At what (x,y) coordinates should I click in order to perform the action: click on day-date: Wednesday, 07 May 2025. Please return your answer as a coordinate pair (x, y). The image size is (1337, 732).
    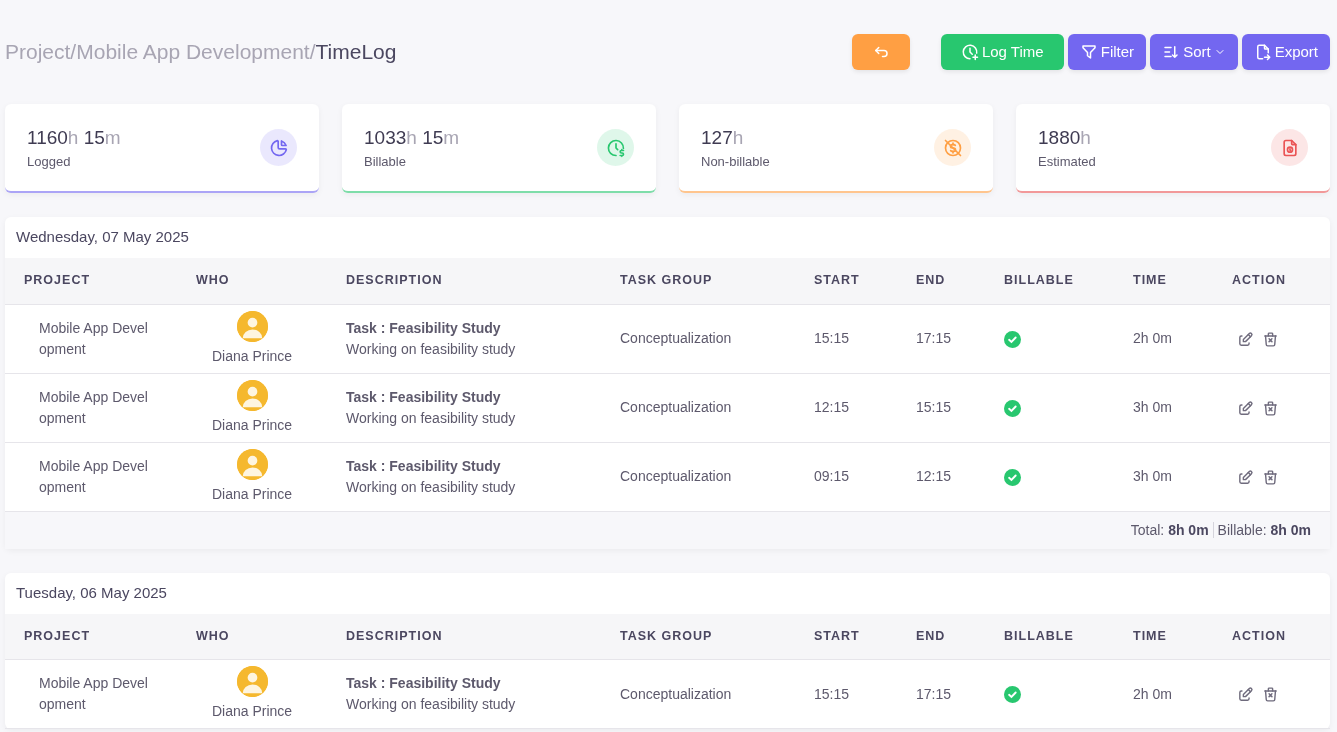
    Looking at the image, I should click on (102, 237).